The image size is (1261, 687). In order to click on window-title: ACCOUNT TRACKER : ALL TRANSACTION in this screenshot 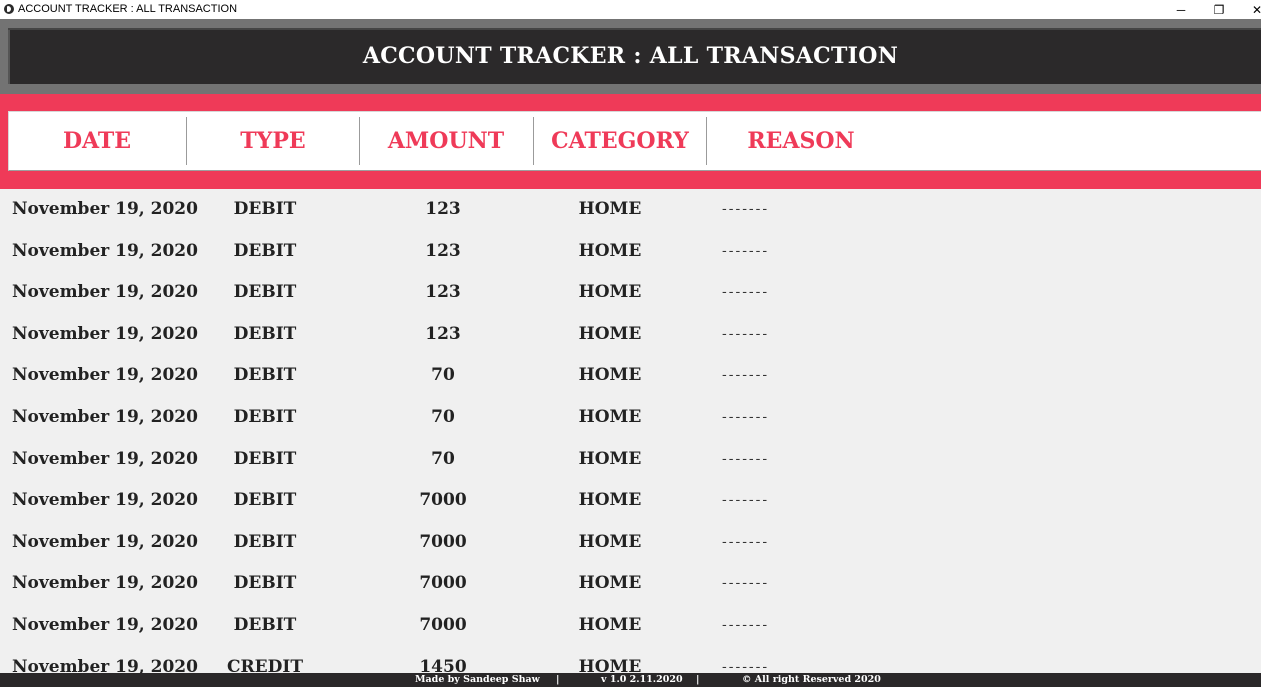, I will do `click(128, 9)`.